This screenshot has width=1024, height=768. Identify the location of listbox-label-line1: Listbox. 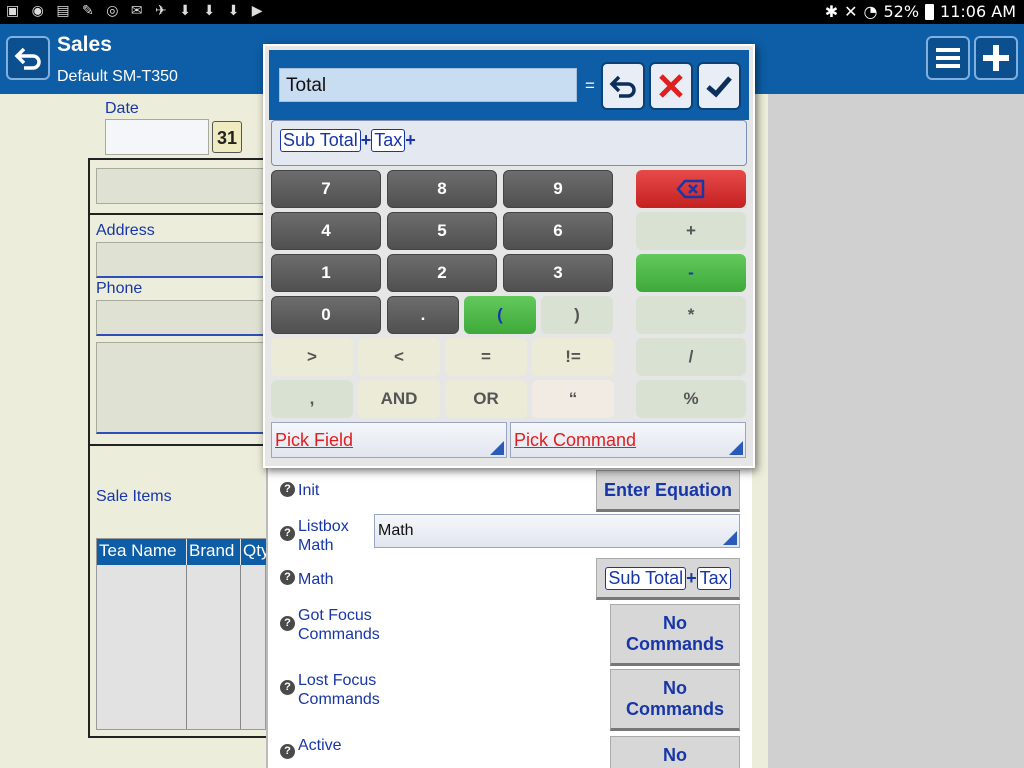
(323, 526).